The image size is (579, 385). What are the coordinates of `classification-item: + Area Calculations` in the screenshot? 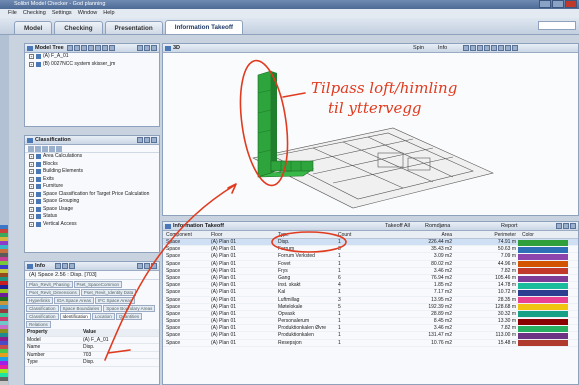 It's located at (92, 157).